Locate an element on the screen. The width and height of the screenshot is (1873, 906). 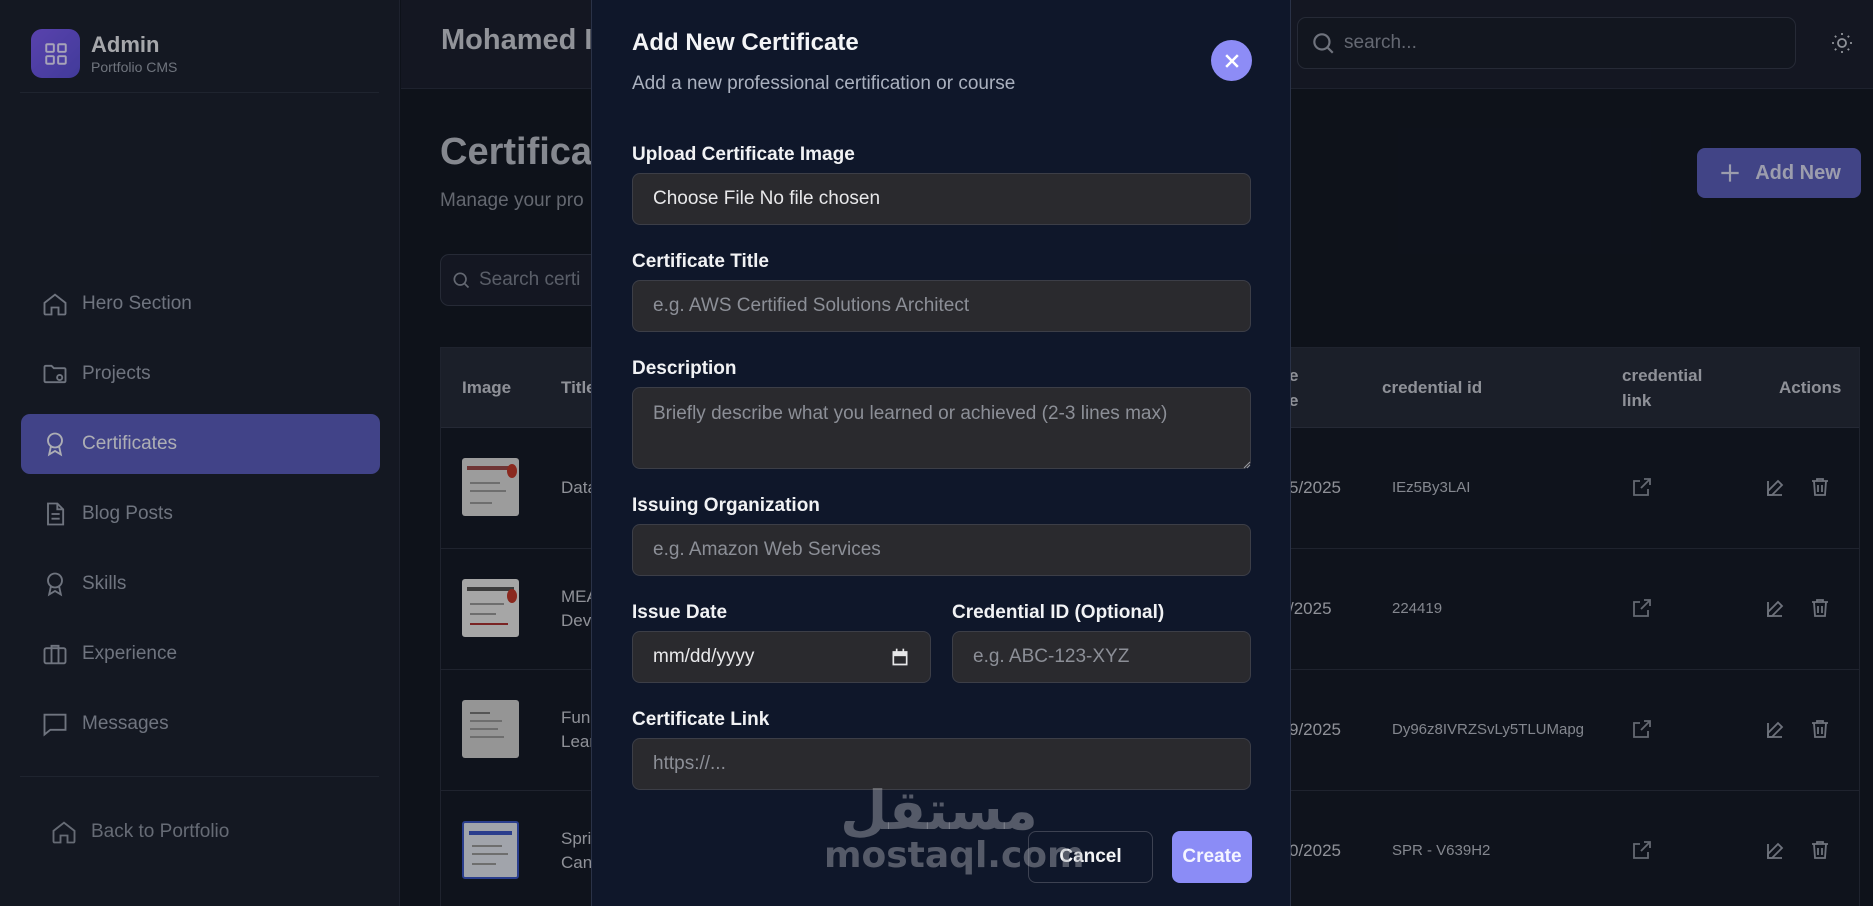
calendar-icon is located at coordinates (900, 657).